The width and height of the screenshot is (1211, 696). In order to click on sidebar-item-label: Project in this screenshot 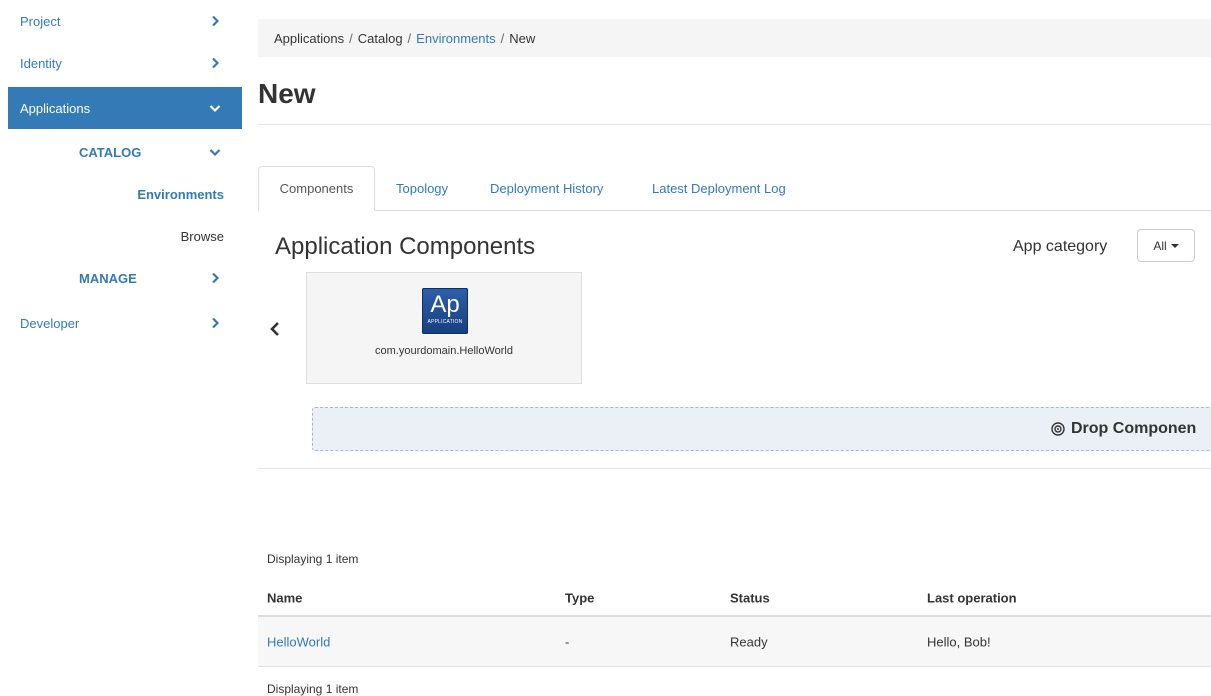, I will do `click(40, 21)`.